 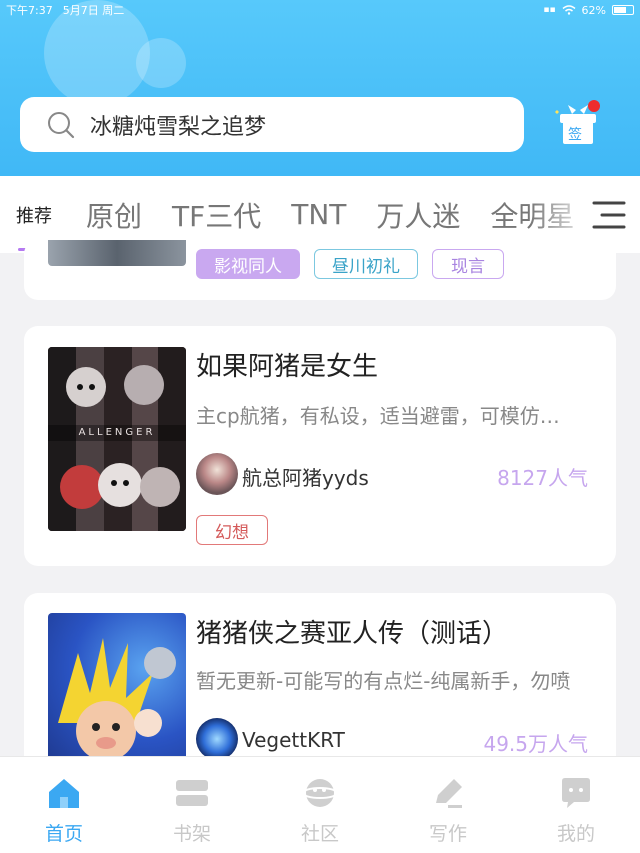 I want to click on popularity-count: 8127人气, so click(x=542, y=478).